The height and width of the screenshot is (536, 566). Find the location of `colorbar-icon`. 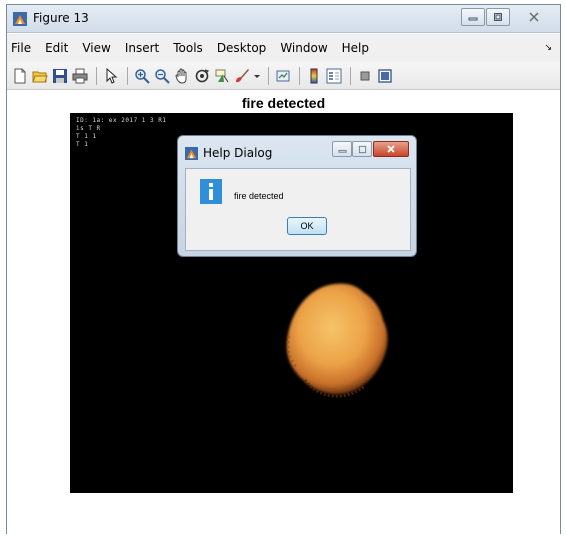

colorbar-icon is located at coordinates (314, 75).